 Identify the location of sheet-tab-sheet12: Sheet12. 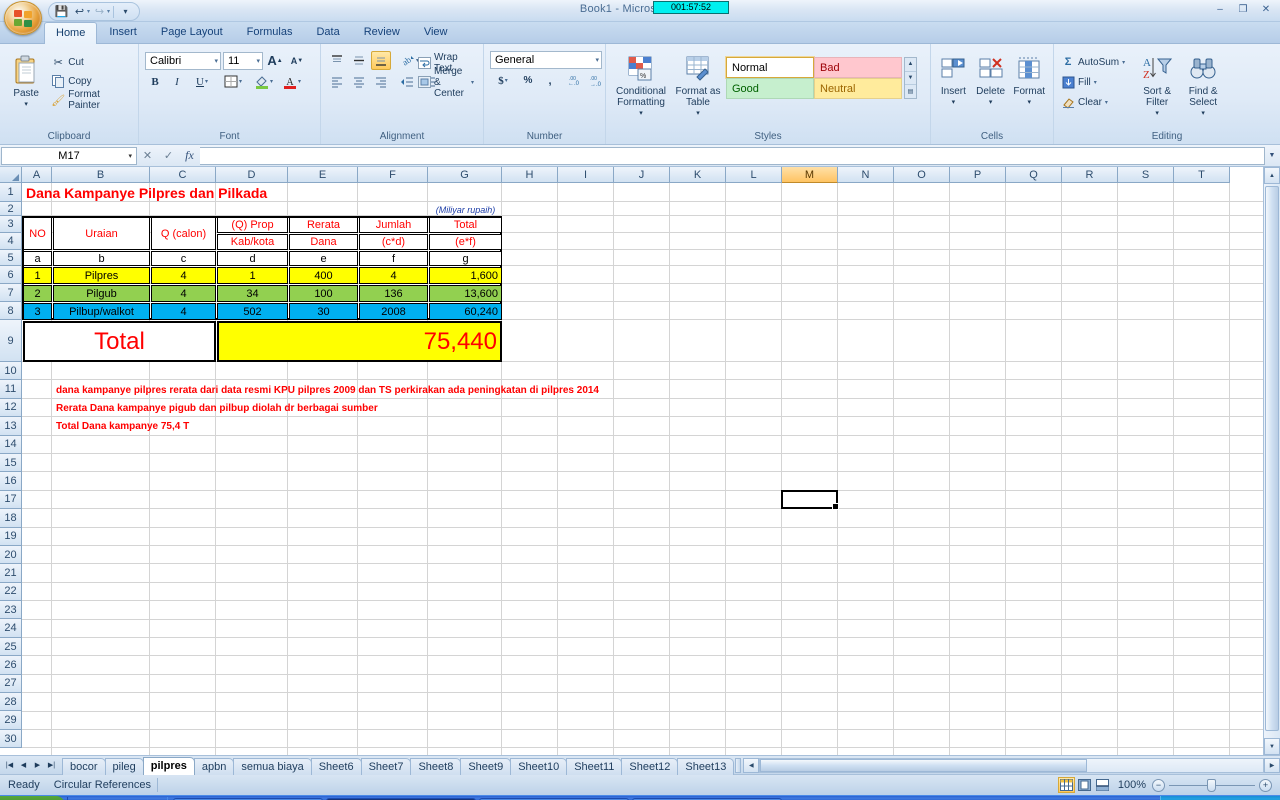
(650, 766).